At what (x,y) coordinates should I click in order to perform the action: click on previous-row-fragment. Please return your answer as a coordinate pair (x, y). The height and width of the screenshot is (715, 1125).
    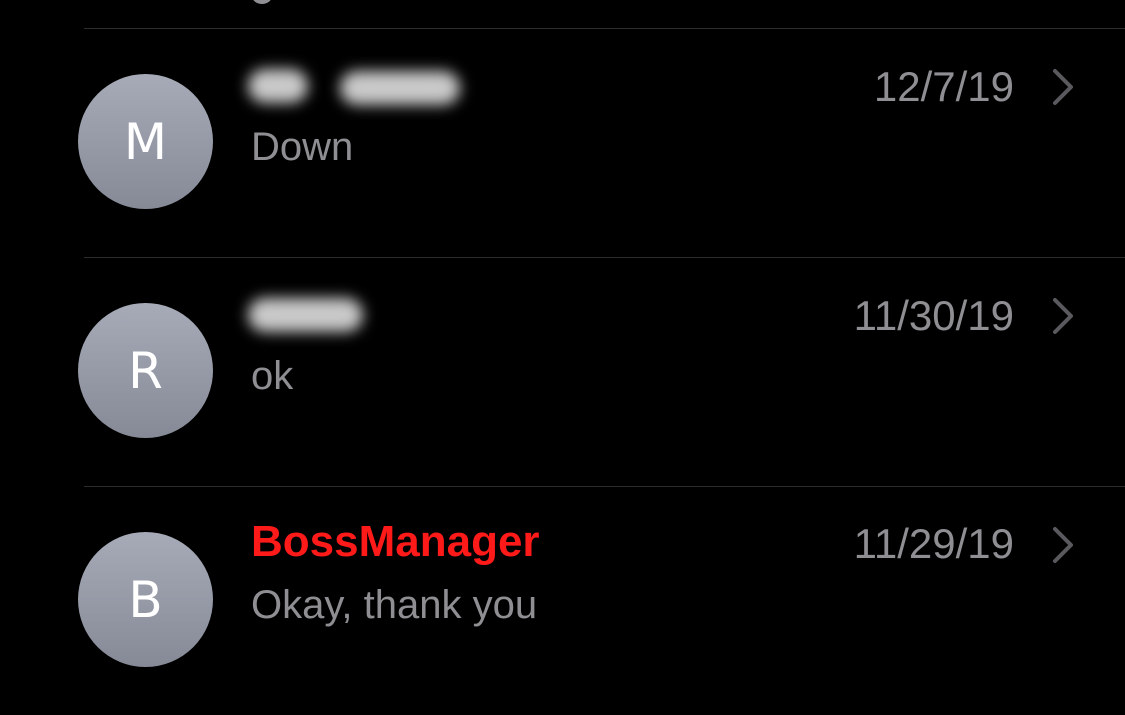
    Looking at the image, I should click on (262, 2).